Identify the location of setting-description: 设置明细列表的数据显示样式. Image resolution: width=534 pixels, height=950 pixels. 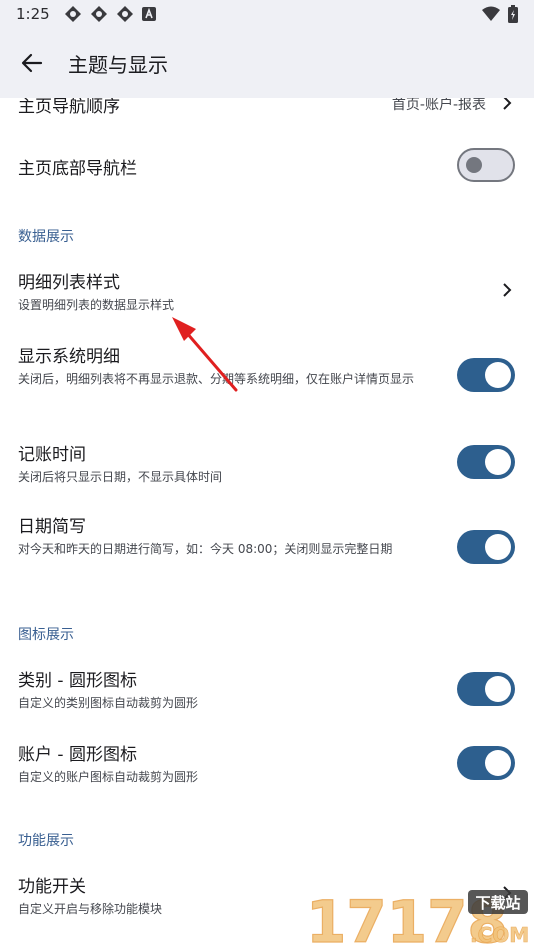
(96, 305).